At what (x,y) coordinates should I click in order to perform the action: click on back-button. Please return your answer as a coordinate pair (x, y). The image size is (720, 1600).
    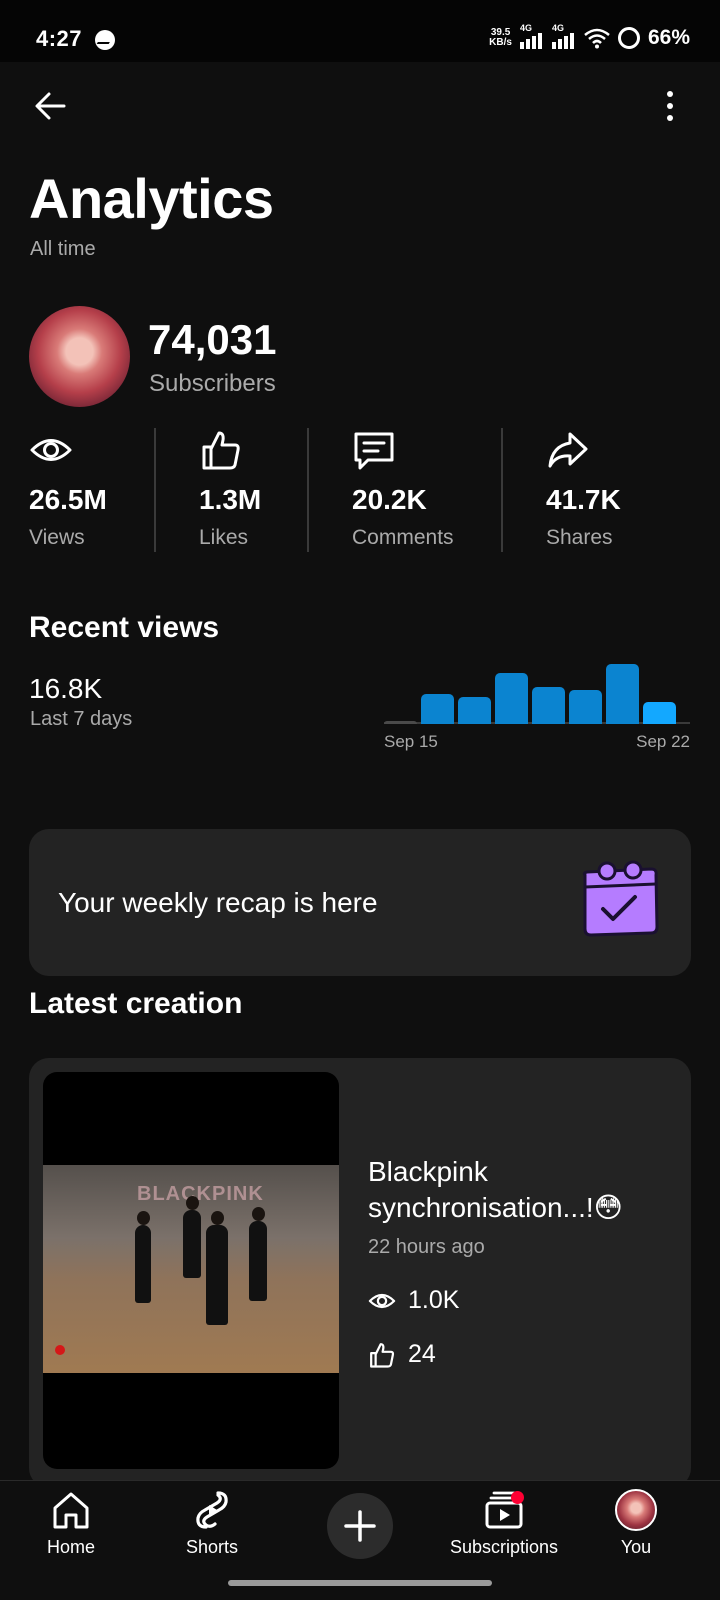
    Looking at the image, I should click on (50, 106).